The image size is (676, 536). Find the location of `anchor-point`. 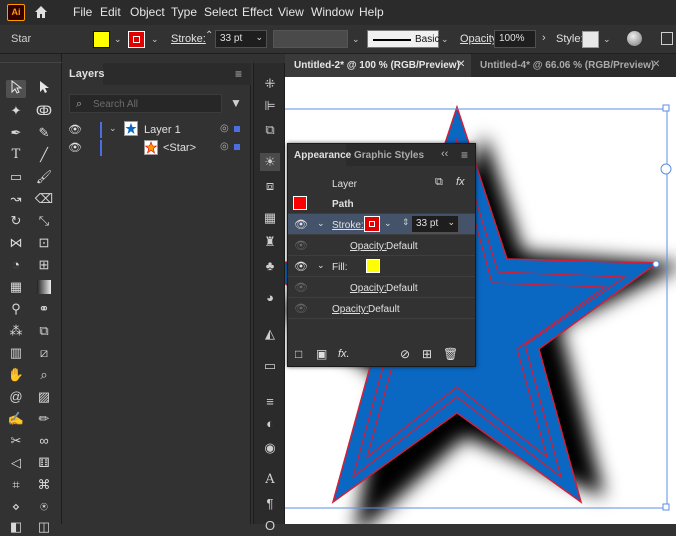

anchor-point is located at coordinates (656, 264).